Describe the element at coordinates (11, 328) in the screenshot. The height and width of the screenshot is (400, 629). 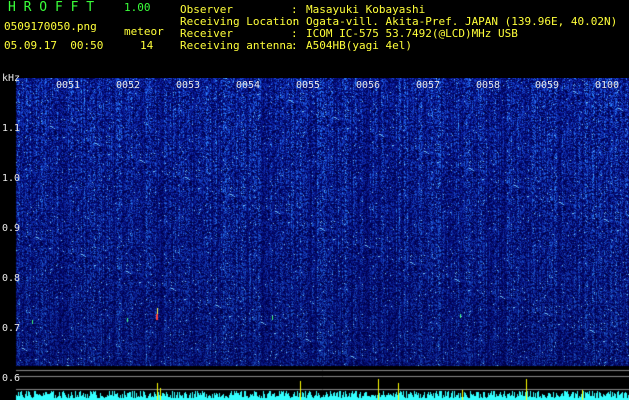
I see `freq-tick: 0.7` at that location.